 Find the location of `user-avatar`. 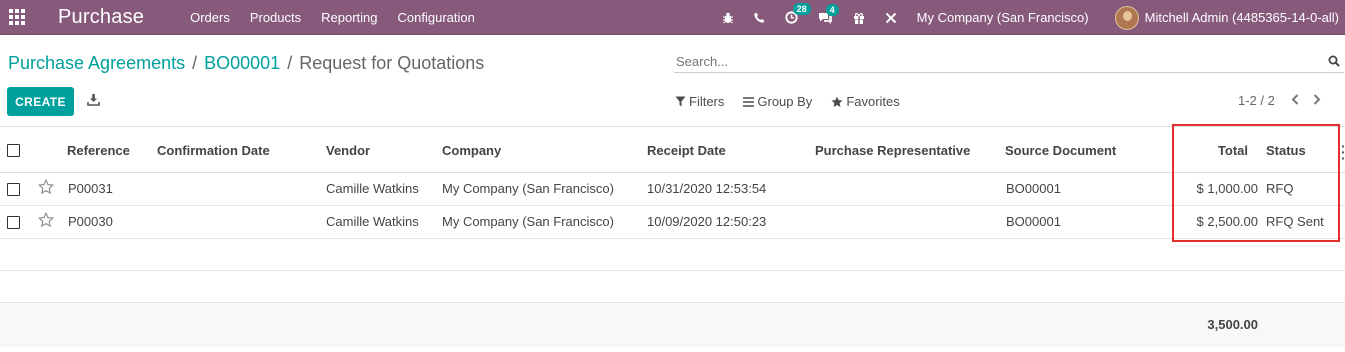

user-avatar is located at coordinates (1126, 17).